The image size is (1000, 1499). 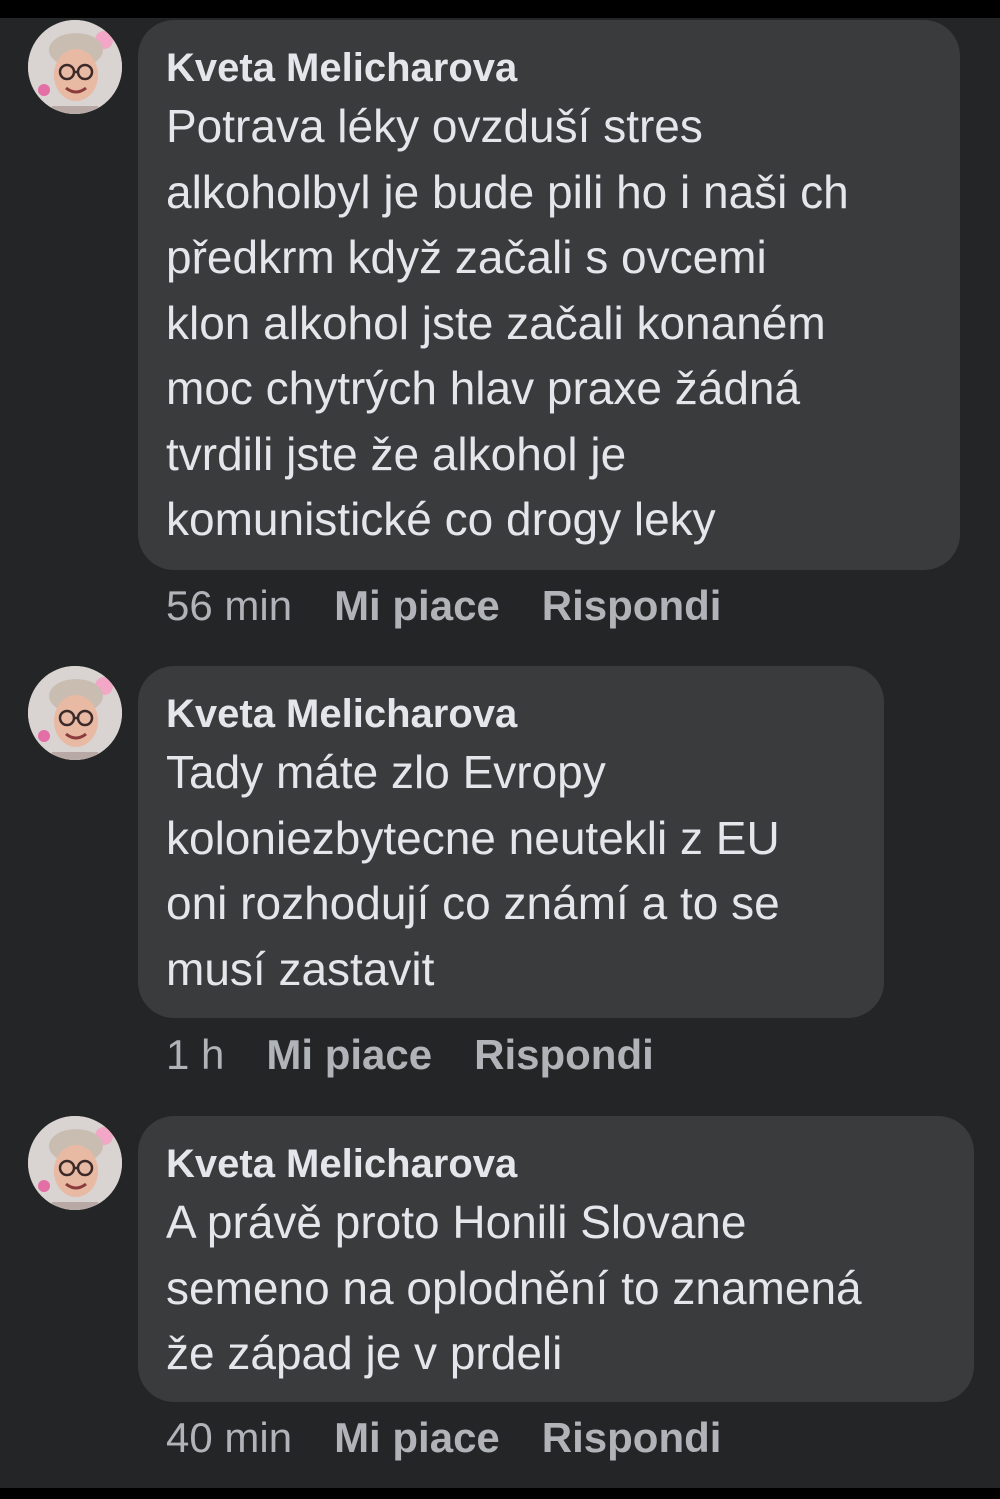 I want to click on comment-actions: 1 h Mi piace Rispondi, so click(x=431, y=1055).